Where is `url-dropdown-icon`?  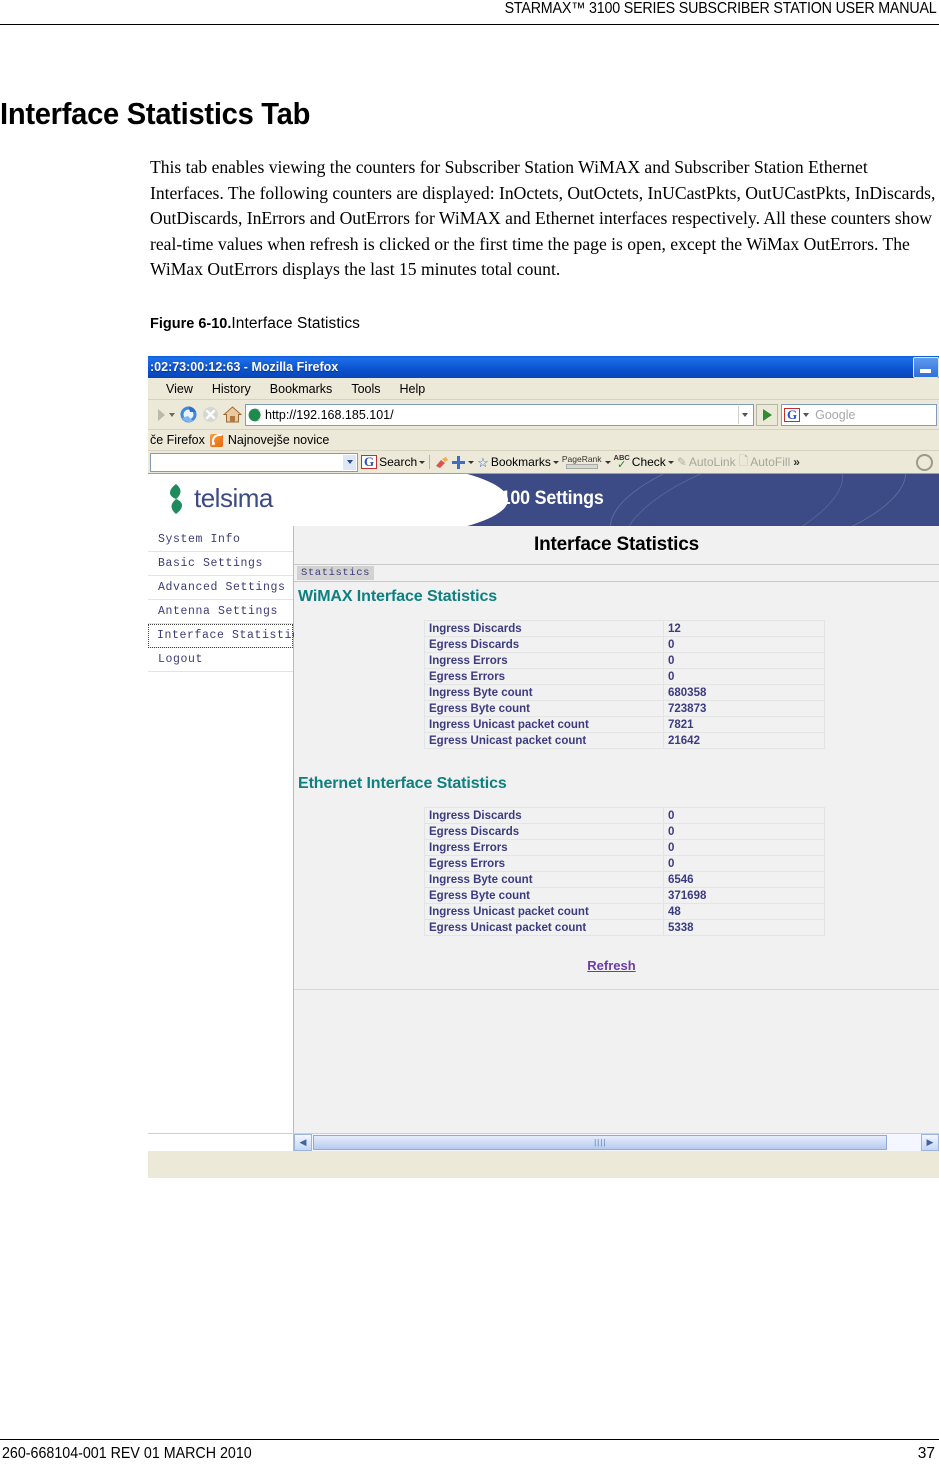
url-dropdown-icon is located at coordinates (744, 414).